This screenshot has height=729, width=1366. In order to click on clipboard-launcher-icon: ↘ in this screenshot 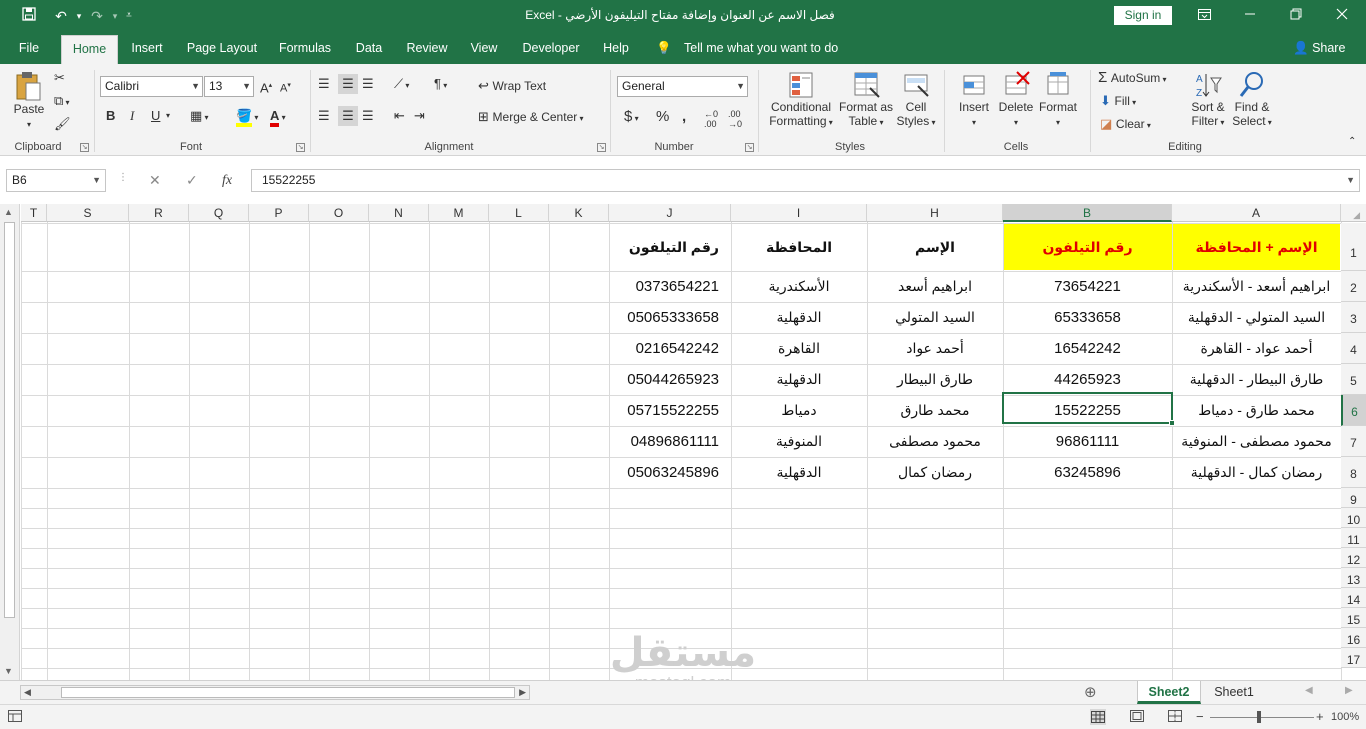, I will do `click(84, 147)`.